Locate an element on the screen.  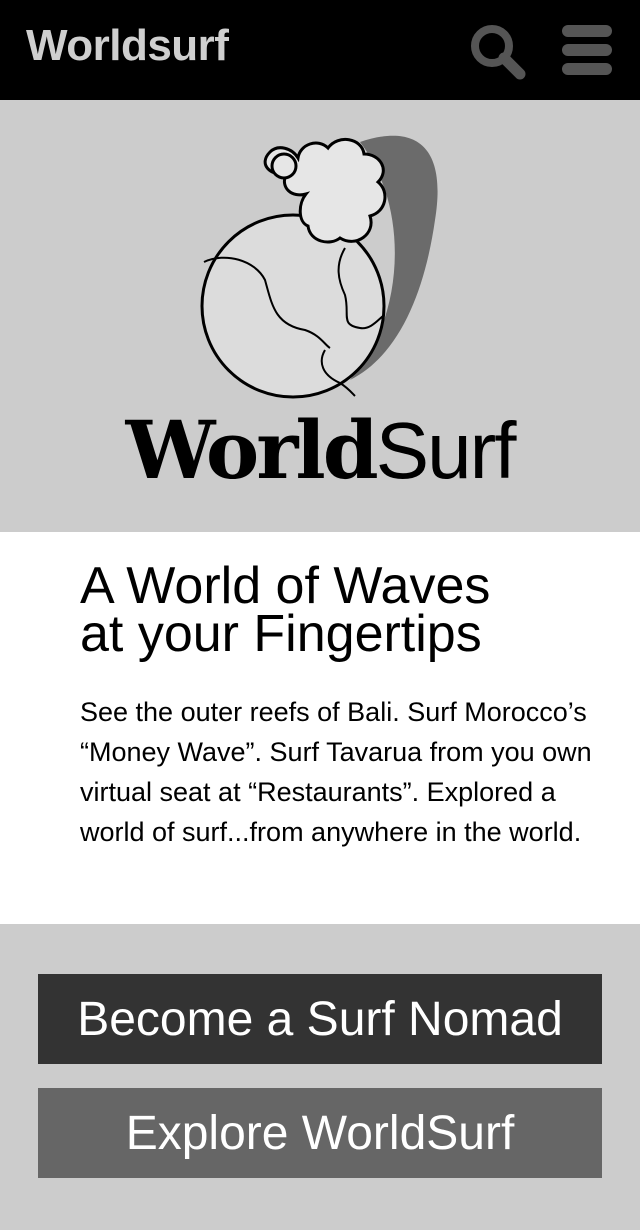
become-surf-nomad-button: Become a Surf Nomad is located at coordinates (320, 1019).